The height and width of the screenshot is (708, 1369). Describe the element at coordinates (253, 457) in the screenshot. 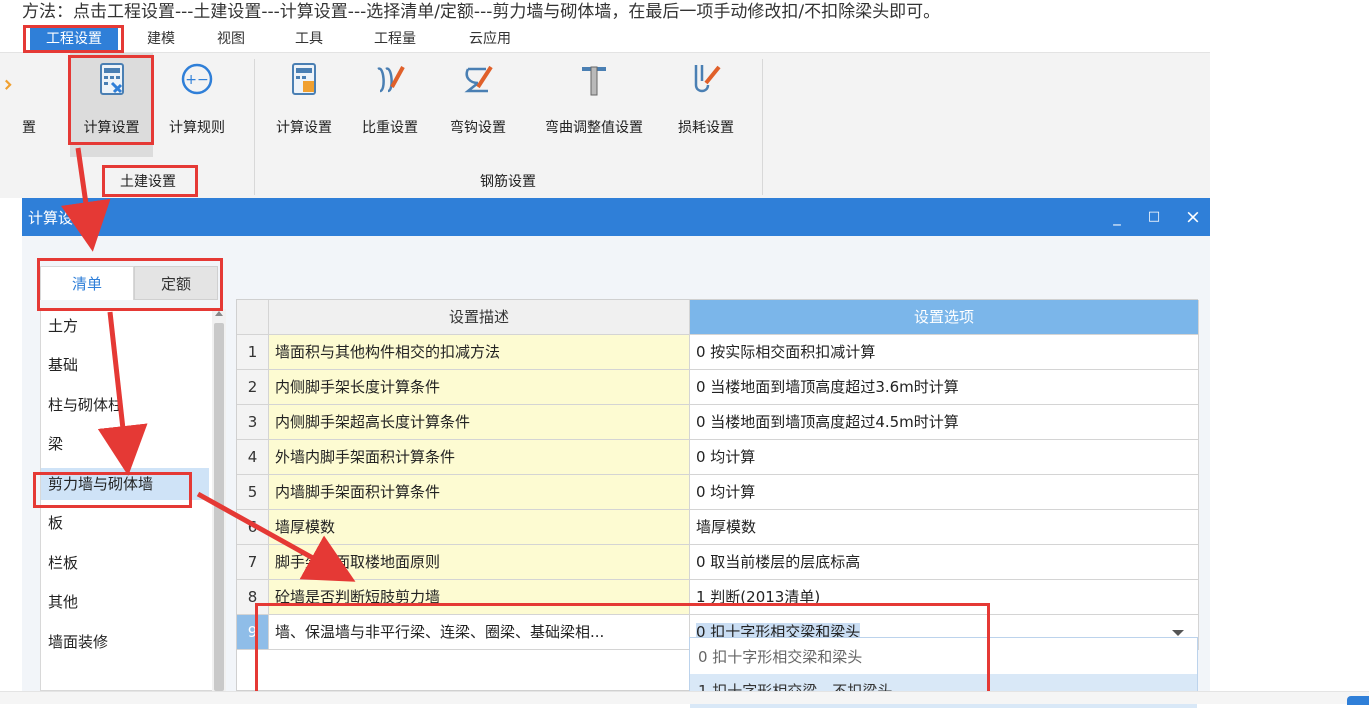

I see `row-num: 4` at that location.